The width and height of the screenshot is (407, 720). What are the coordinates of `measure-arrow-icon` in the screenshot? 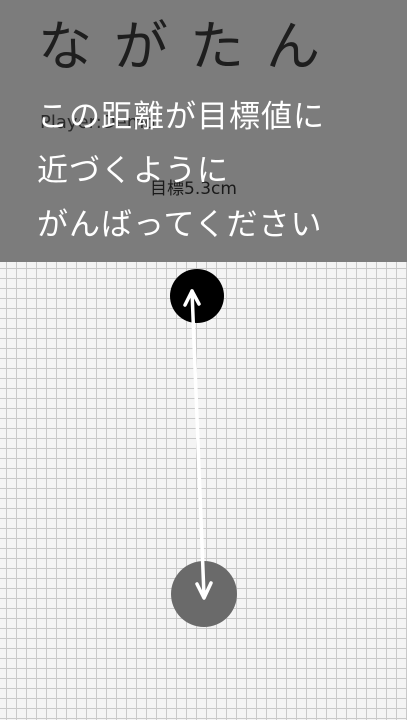 It's located at (198, 444).